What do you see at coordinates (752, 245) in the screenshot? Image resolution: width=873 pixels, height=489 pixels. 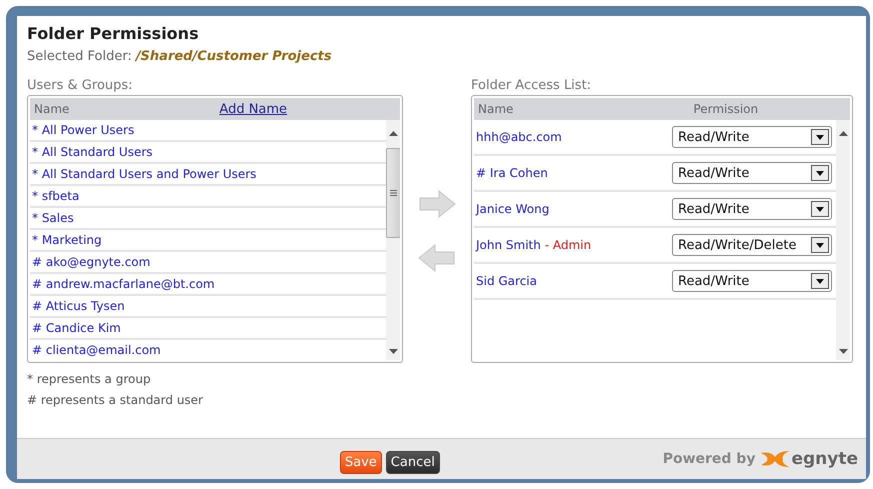 I see `permission-dropdown: Read/Write/Delete` at bounding box center [752, 245].